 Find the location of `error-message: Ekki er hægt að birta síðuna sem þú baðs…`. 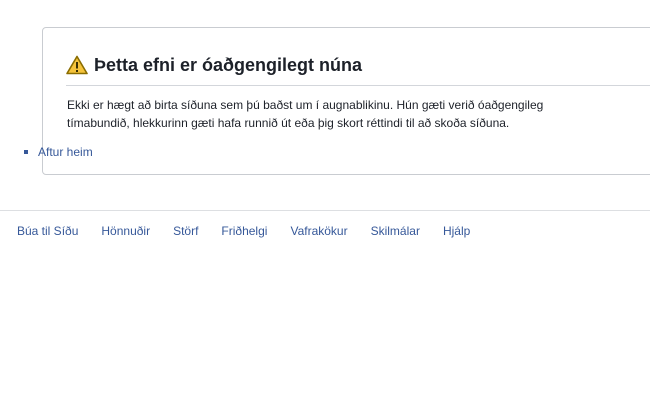

error-message: Ekki er hægt að birta síðuna sem þú baðs… is located at coordinates (358, 114).